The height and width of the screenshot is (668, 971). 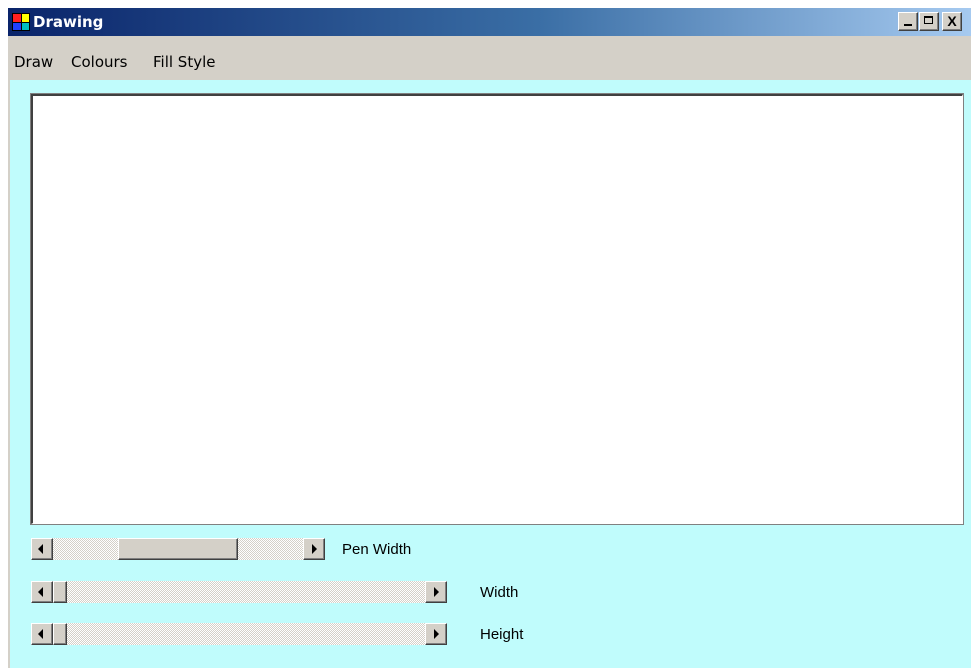 I want to click on pen-width-right-button, so click(x=314, y=549).